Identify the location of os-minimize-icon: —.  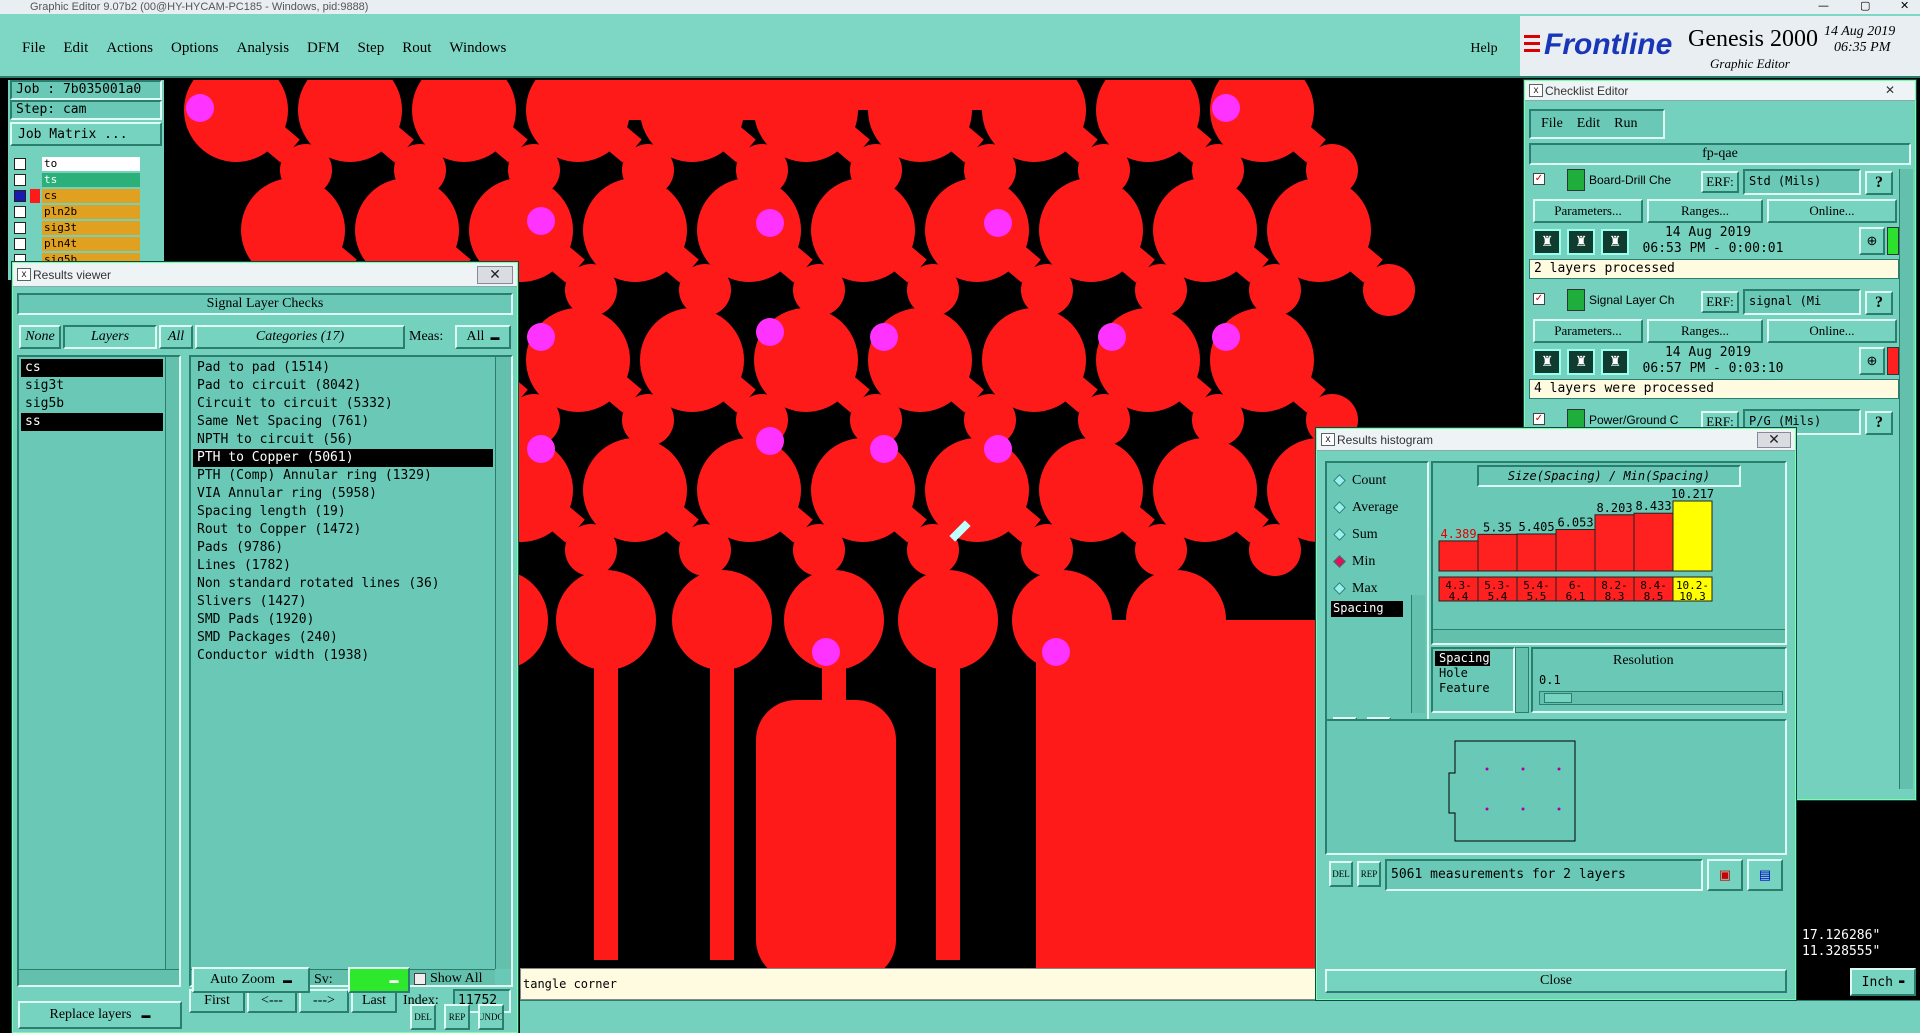
(1823, 6).